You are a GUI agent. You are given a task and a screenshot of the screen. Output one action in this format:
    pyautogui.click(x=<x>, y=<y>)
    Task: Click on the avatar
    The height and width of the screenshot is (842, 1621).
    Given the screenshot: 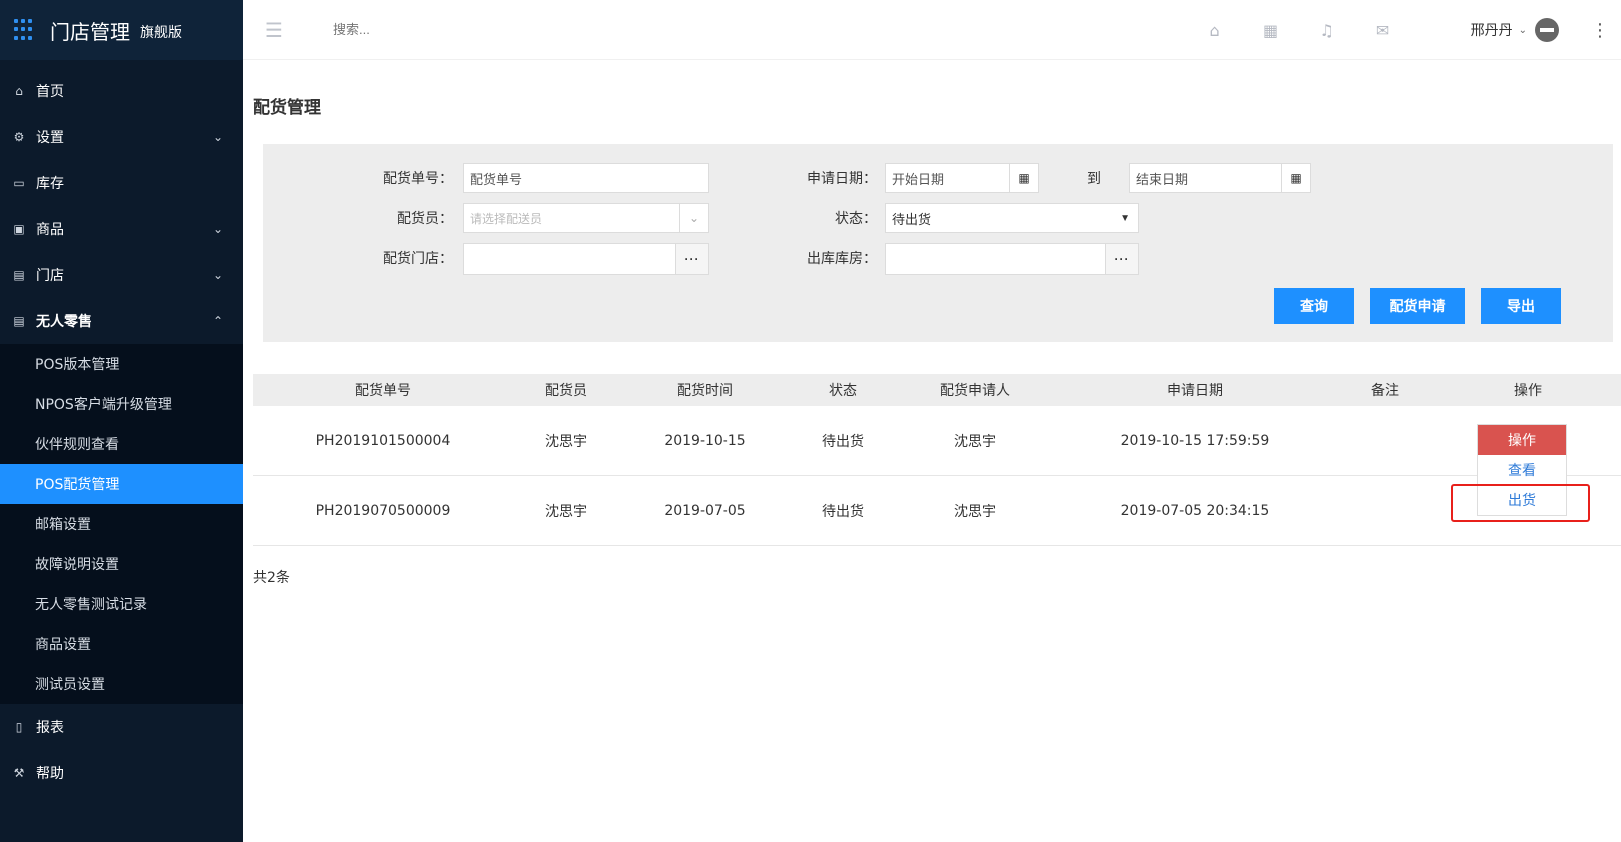 What is the action you would take?
    pyautogui.click(x=1547, y=30)
    